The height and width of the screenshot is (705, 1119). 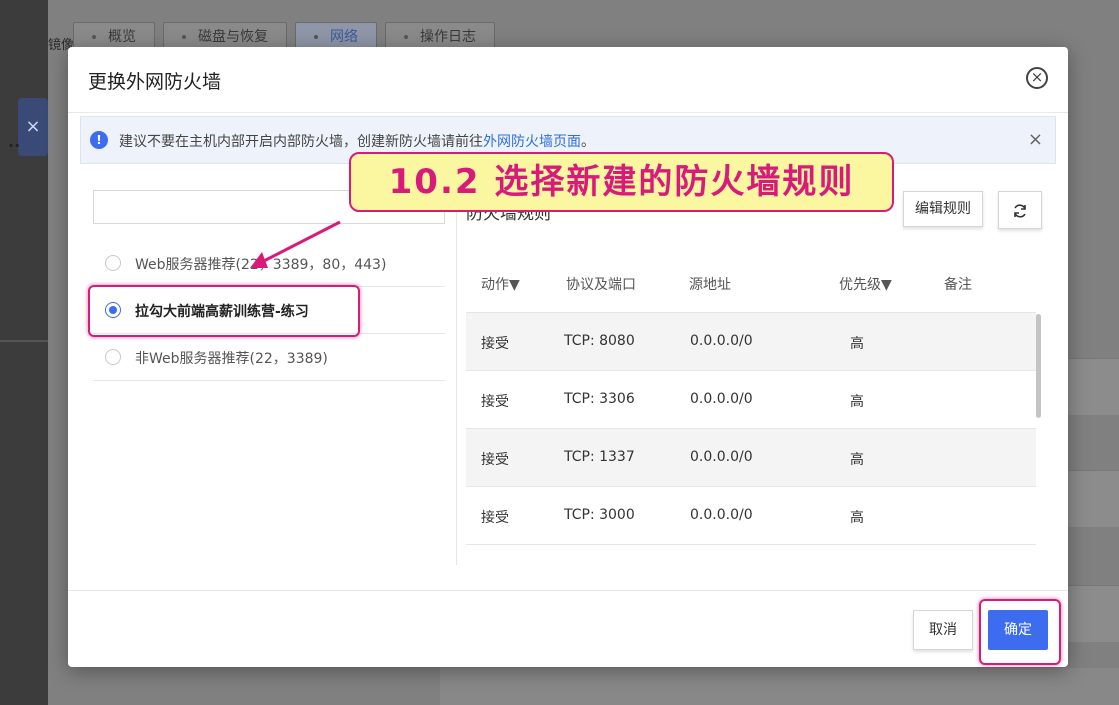 I want to click on cancel-button: 取消, so click(x=943, y=630).